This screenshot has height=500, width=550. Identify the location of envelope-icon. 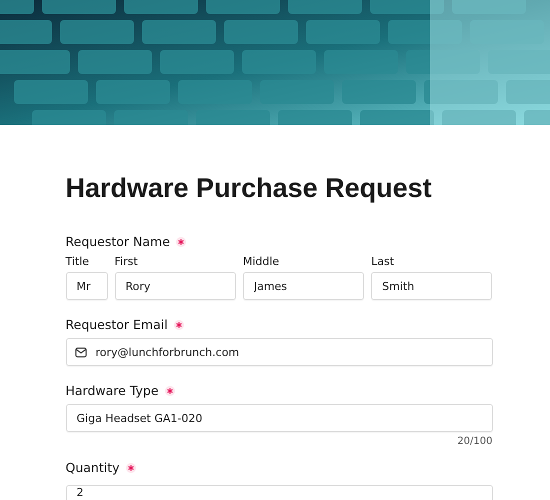
(80, 352).